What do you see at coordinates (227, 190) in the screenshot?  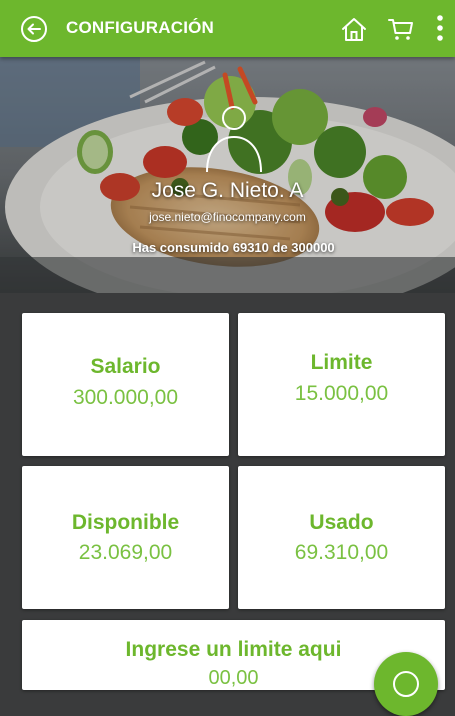 I see `user-name: Jose G. Nieto. A` at bounding box center [227, 190].